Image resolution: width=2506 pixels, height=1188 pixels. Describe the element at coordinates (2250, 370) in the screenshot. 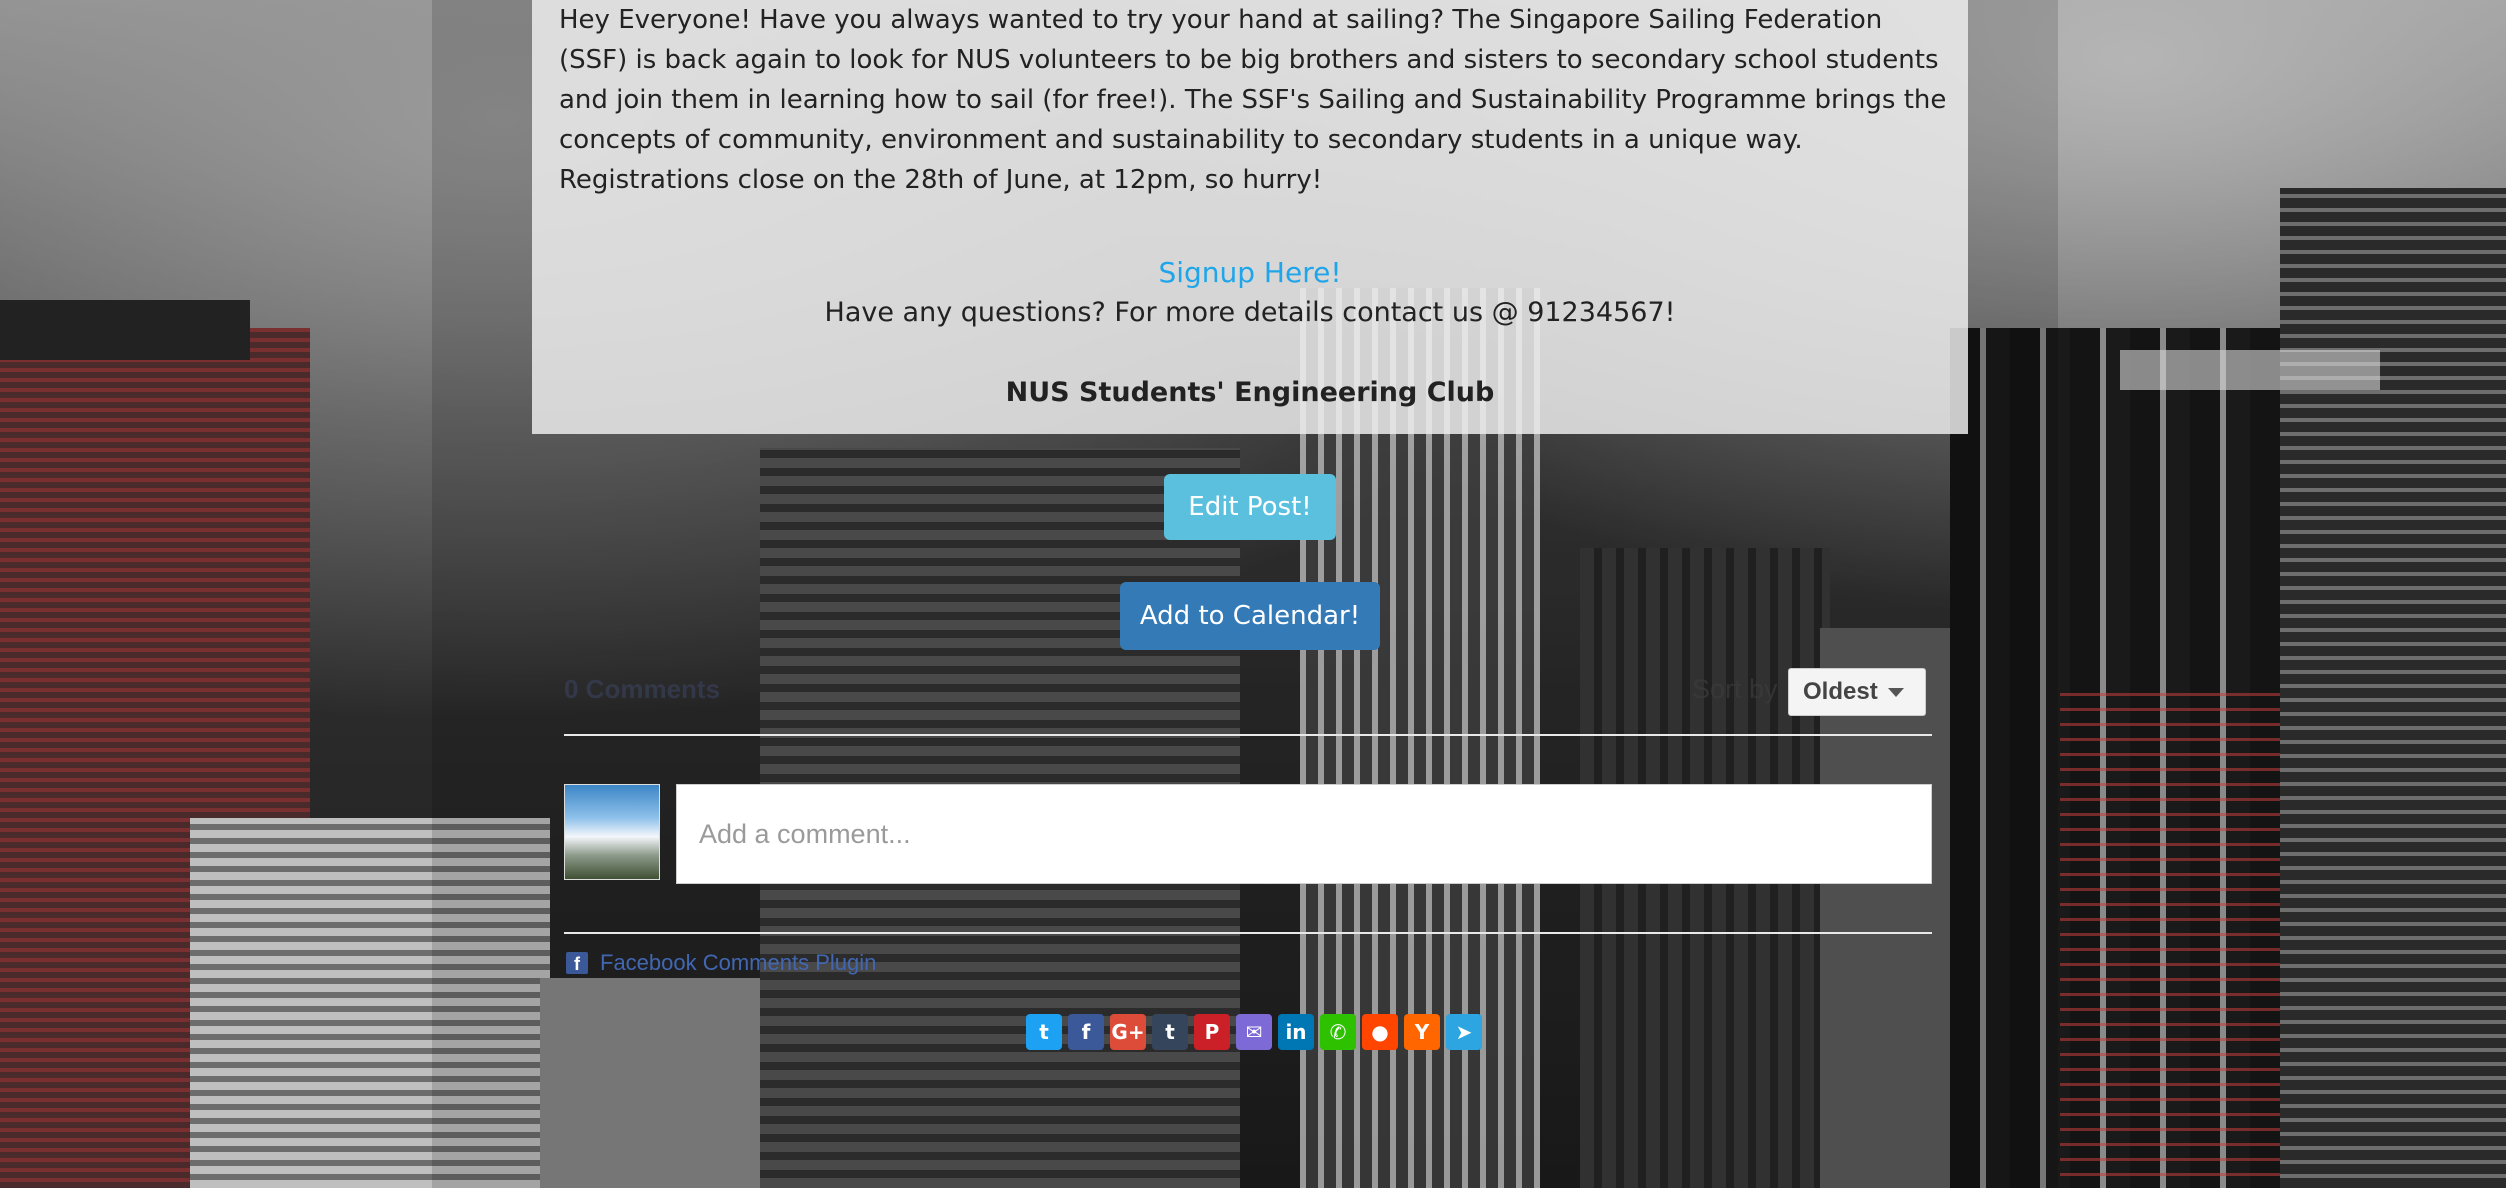

I see `background-river` at that location.